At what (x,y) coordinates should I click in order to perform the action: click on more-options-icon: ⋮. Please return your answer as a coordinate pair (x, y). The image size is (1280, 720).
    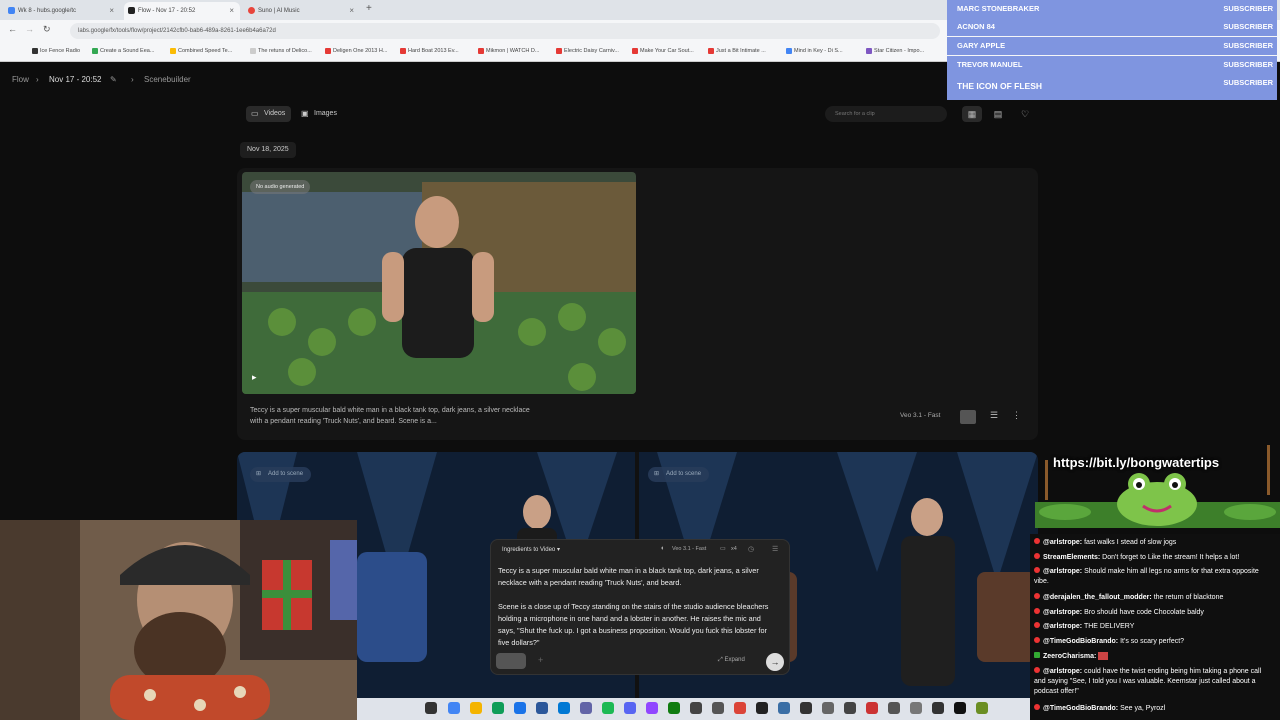
    Looking at the image, I should click on (1016, 415).